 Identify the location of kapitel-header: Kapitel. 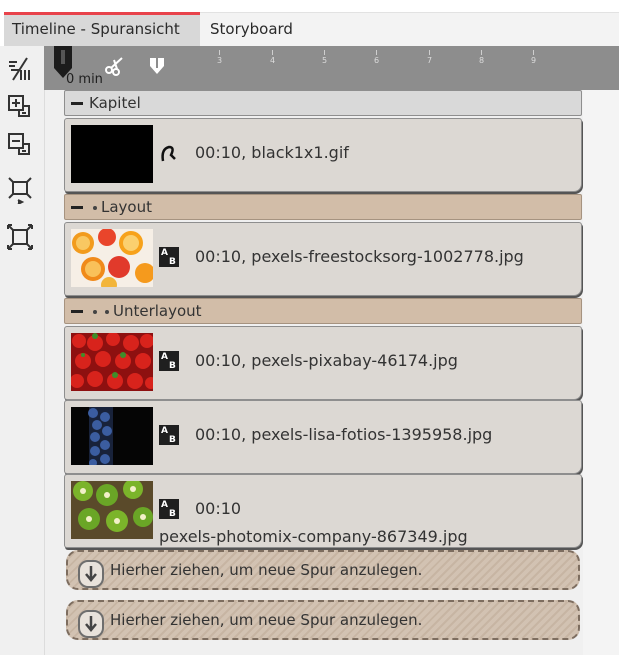
(323, 103).